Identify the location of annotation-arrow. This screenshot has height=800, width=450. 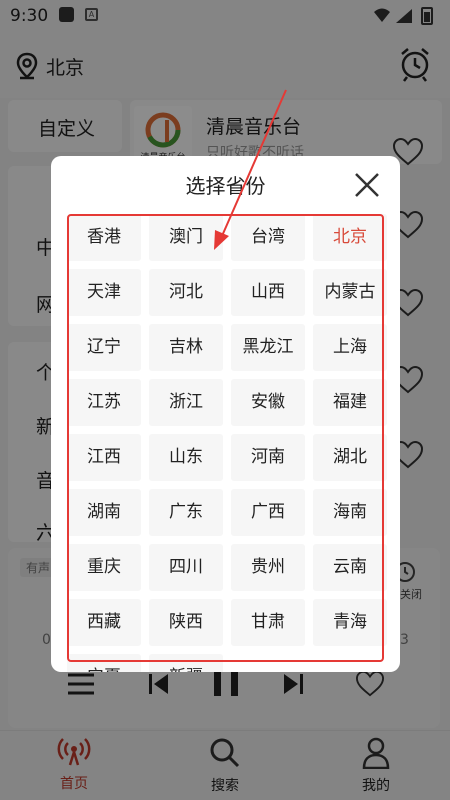
(250, 169).